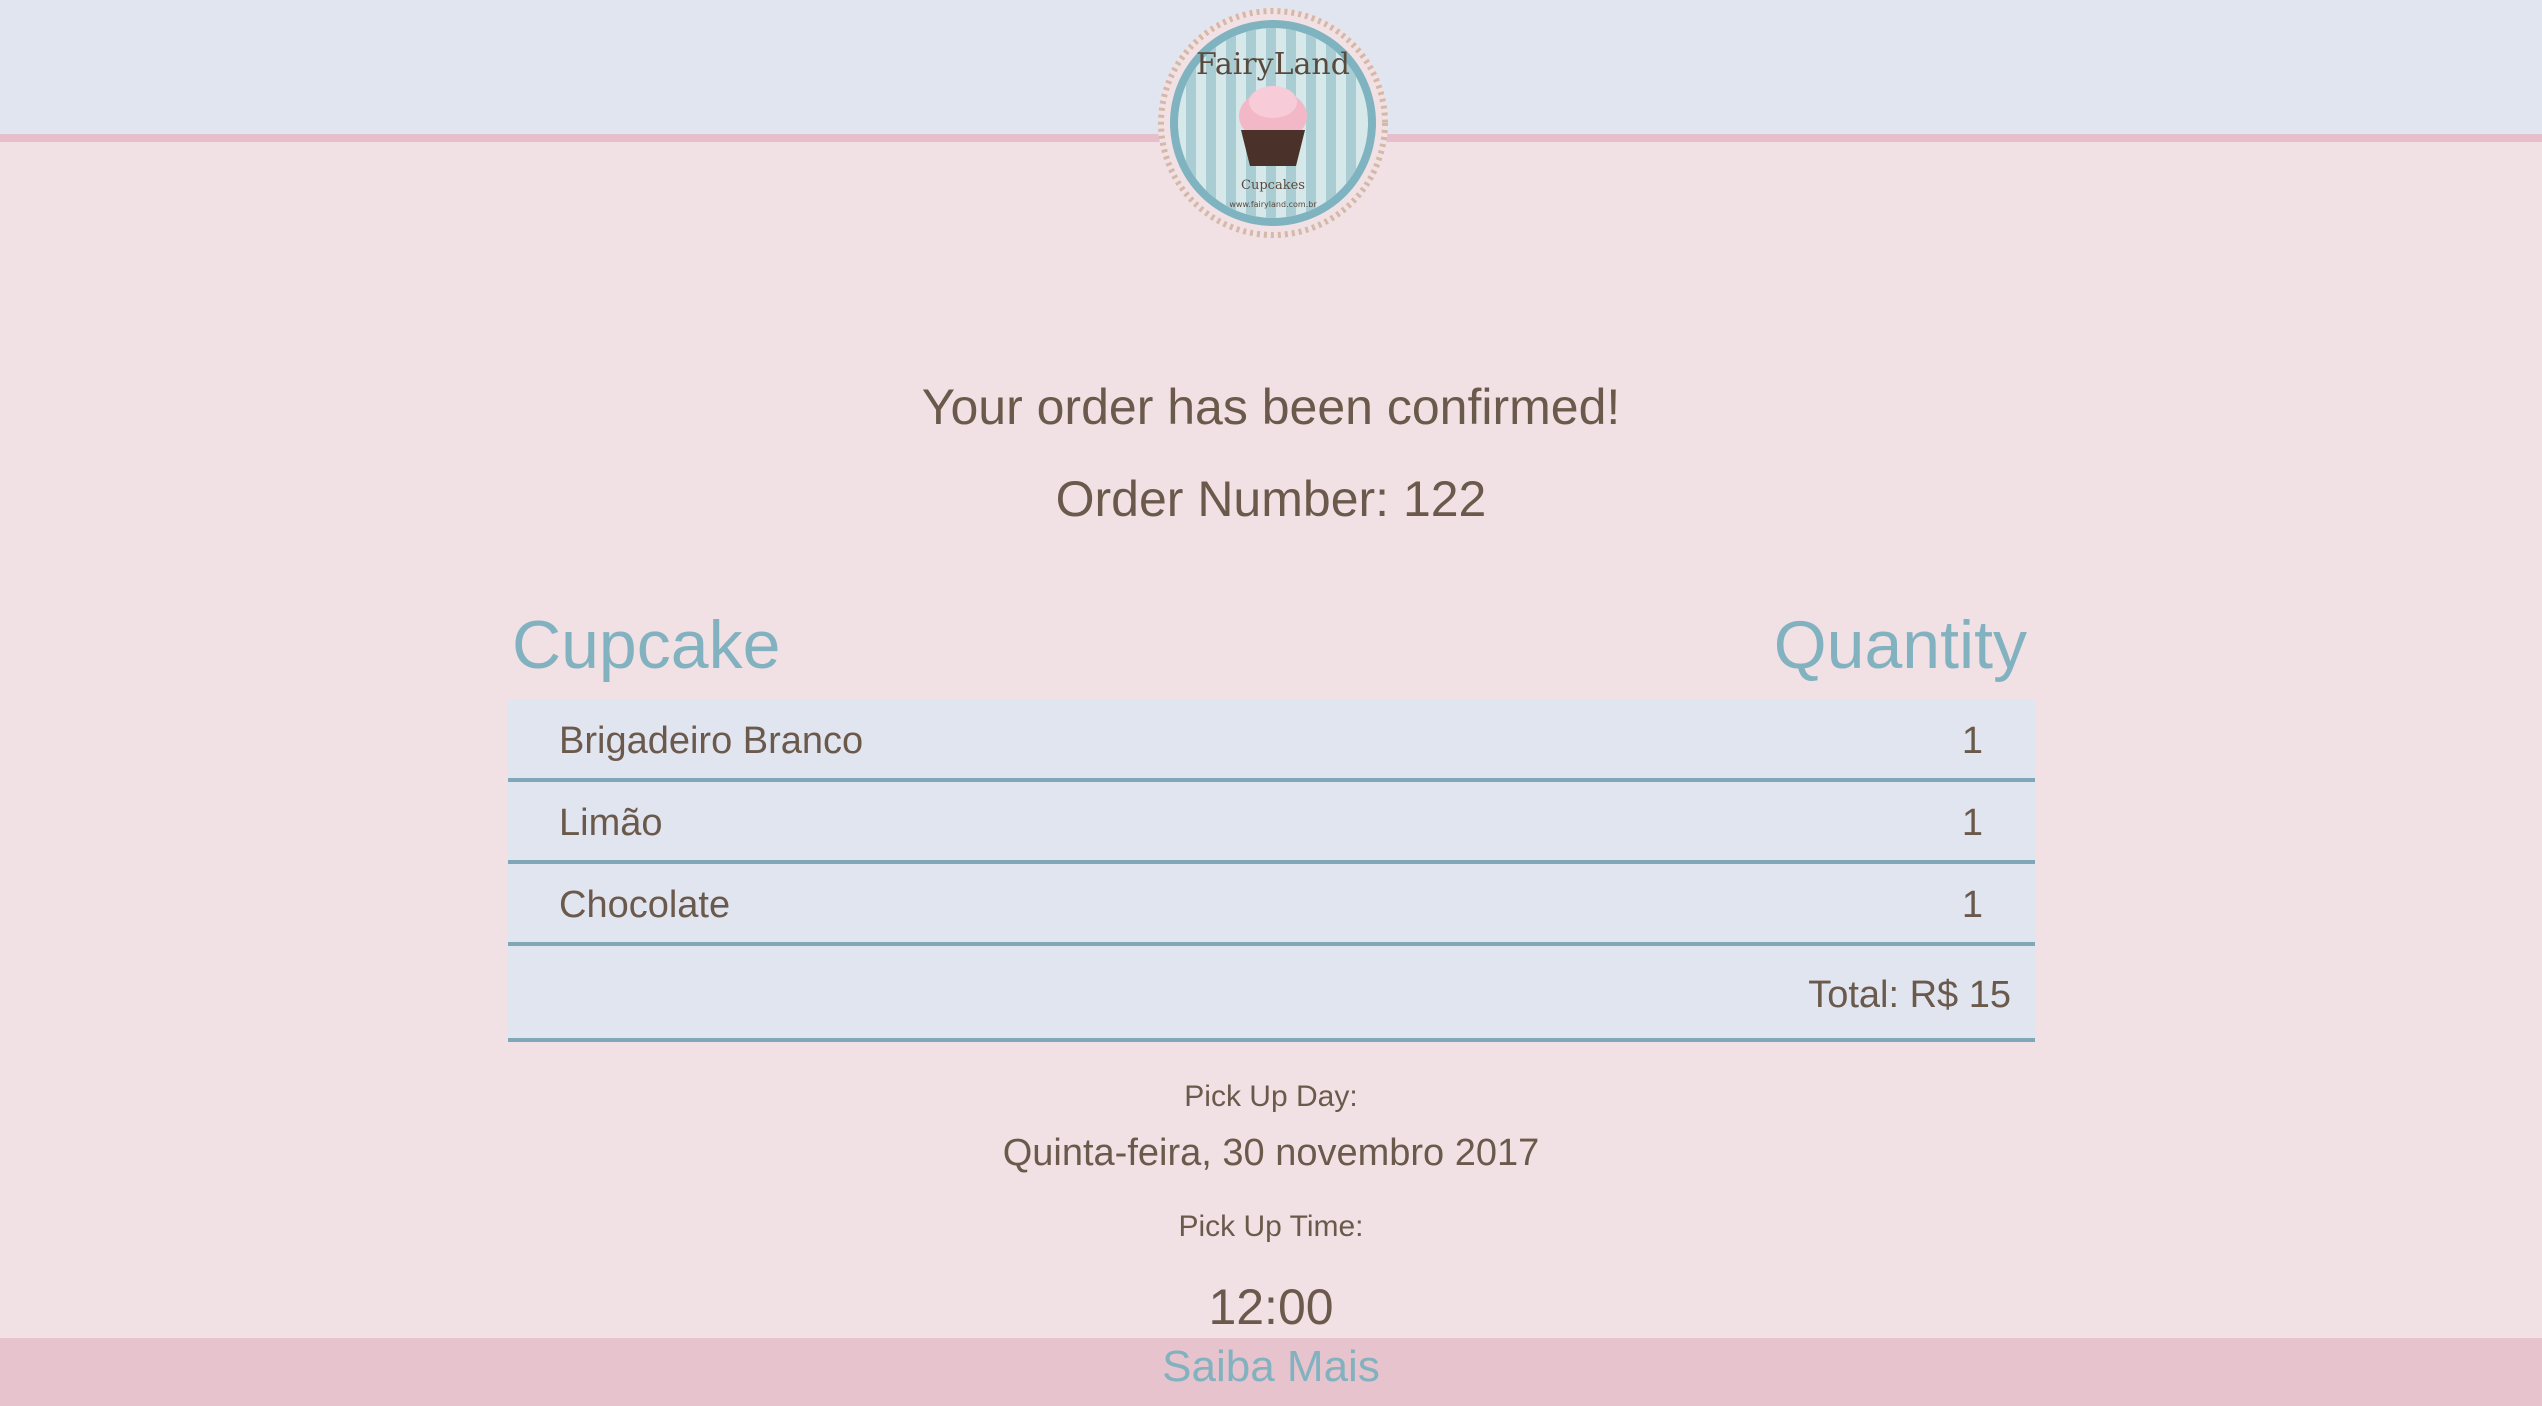 The image size is (2542, 1406). Describe the element at coordinates (1273, 185) in the screenshot. I see `logo-subtitle: Cupcakes` at that location.